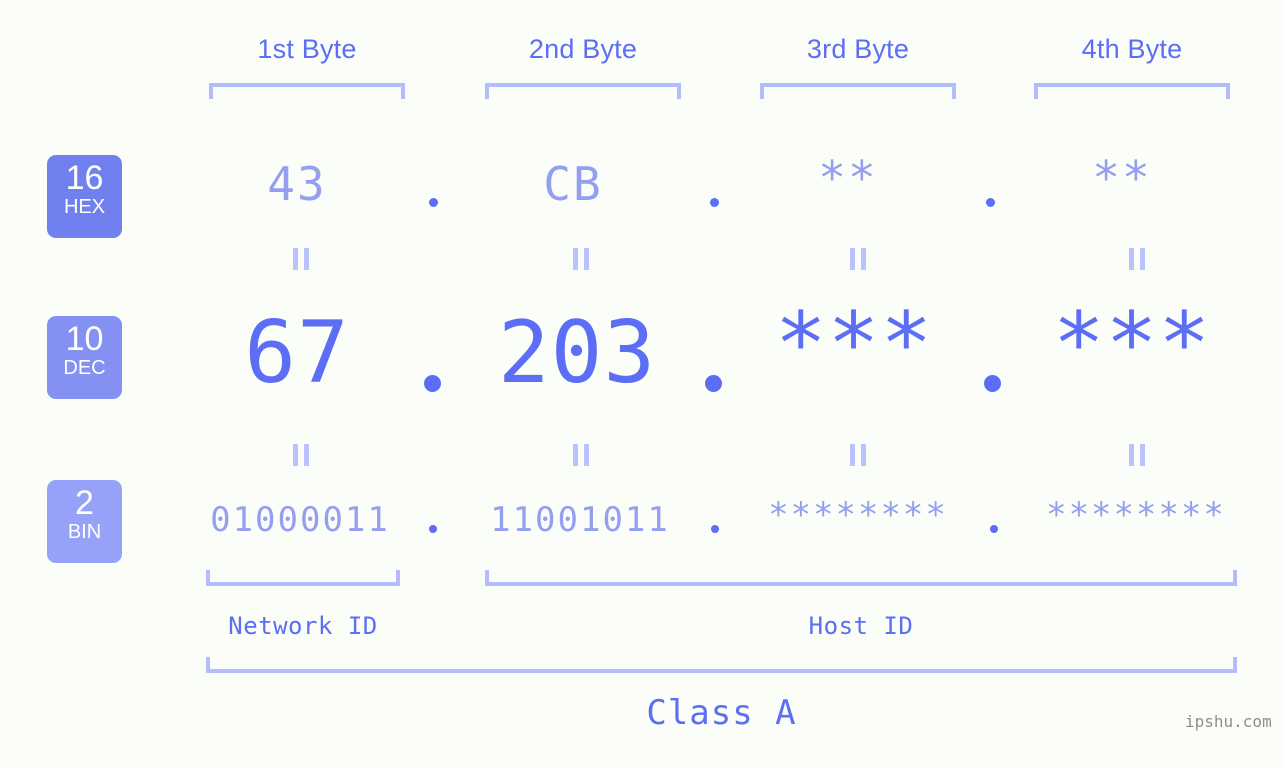 This screenshot has height=767, width=1285. What do you see at coordinates (848, 178) in the screenshot?
I see `hex-value-byte-3: **` at bounding box center [848, 178].